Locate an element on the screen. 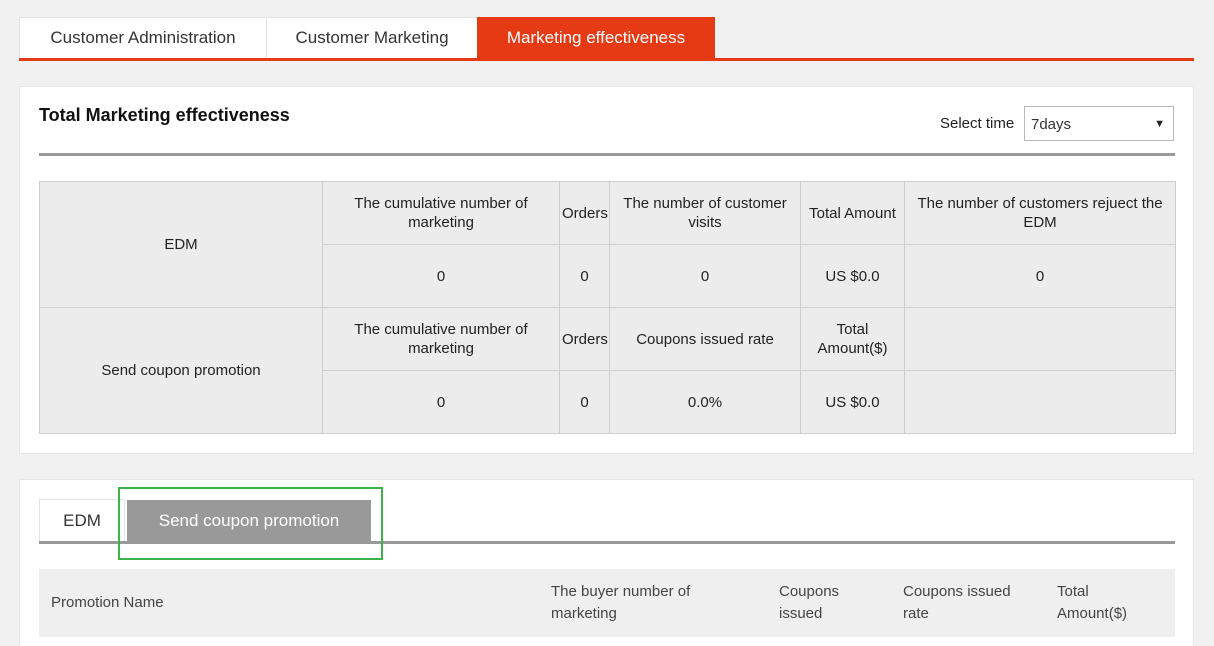  tab-customer-administration: Customer Administration is located at coordinates (143, 37).